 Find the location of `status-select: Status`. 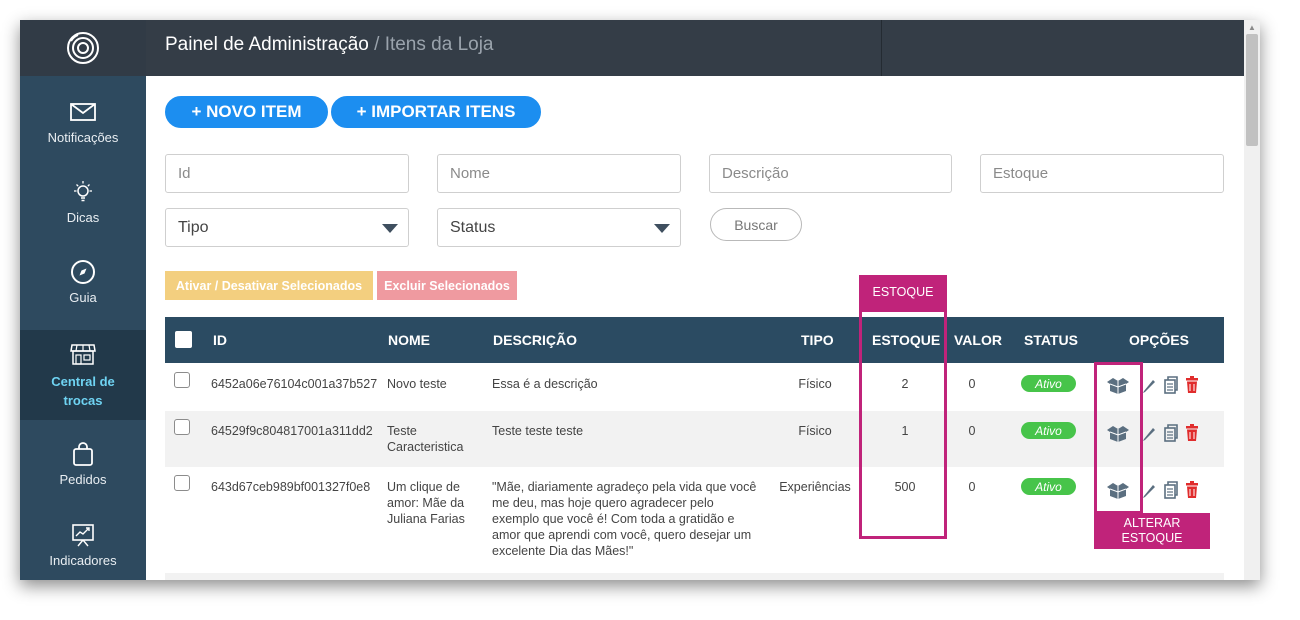

status-select: Status is located at coordinates (559, 227).